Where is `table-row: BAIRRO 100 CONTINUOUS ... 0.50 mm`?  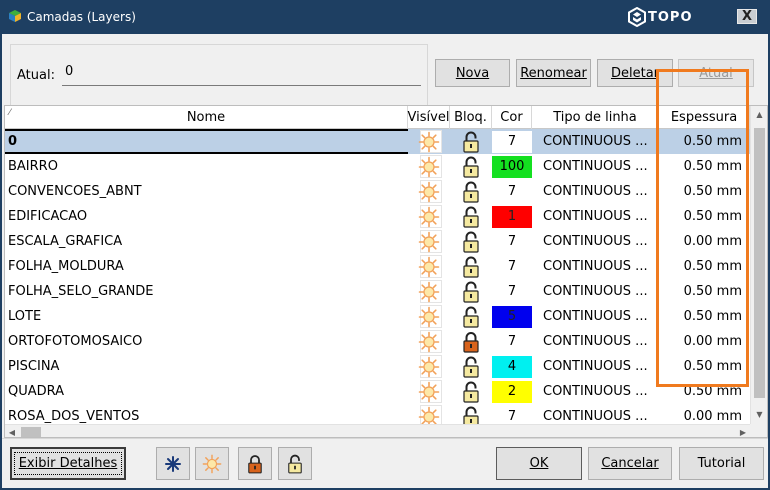
table-row: BAIRRO 100 CONTINUOUS ... 0.50 mm is located at coordinates (377, 166).